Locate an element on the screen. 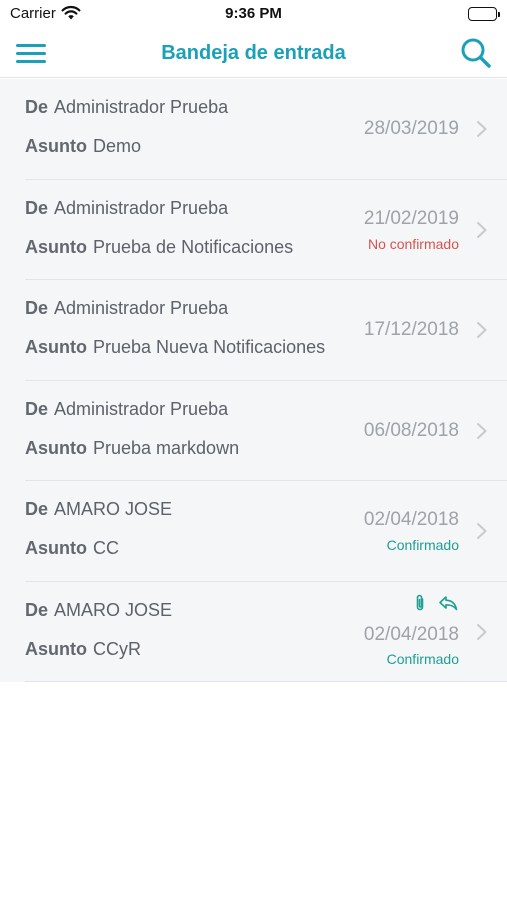  subject-line: Asunto Prueba markdown is located at coordinates (132, 448).